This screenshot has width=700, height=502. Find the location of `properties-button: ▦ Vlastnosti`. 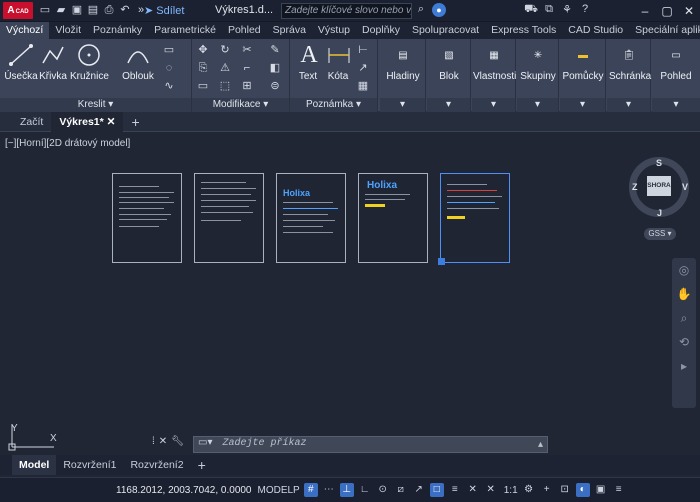

properties-button: ▦ Vlastnosti is located at coordinates (494, 62).